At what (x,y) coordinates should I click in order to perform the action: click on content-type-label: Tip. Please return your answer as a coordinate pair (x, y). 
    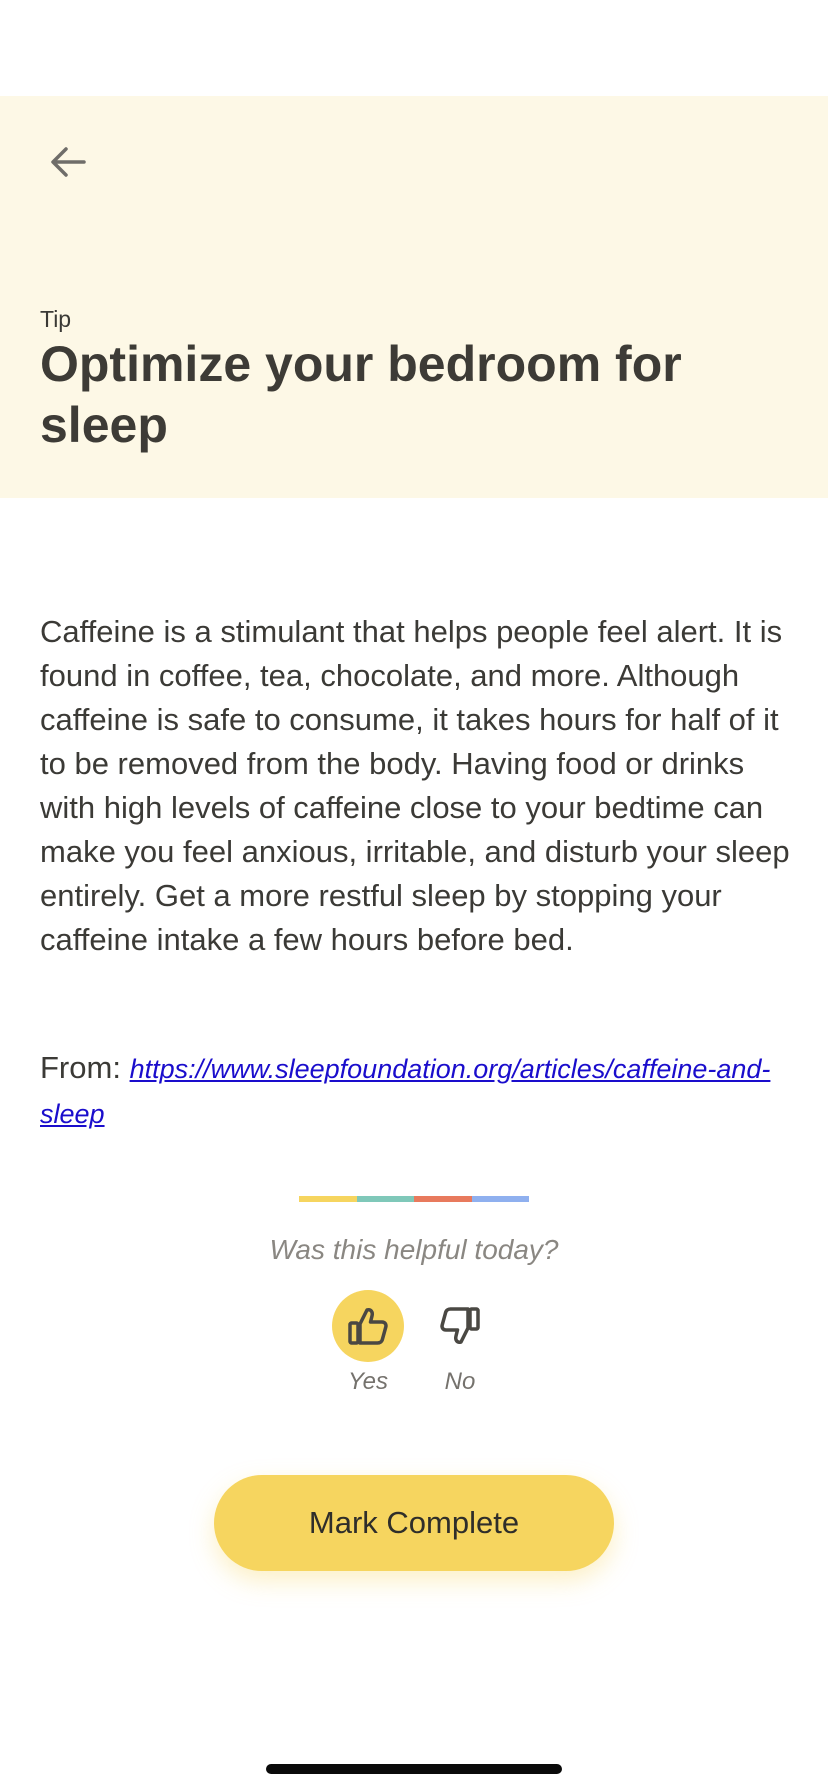
    Looking at the image, I should click on (56, 319).